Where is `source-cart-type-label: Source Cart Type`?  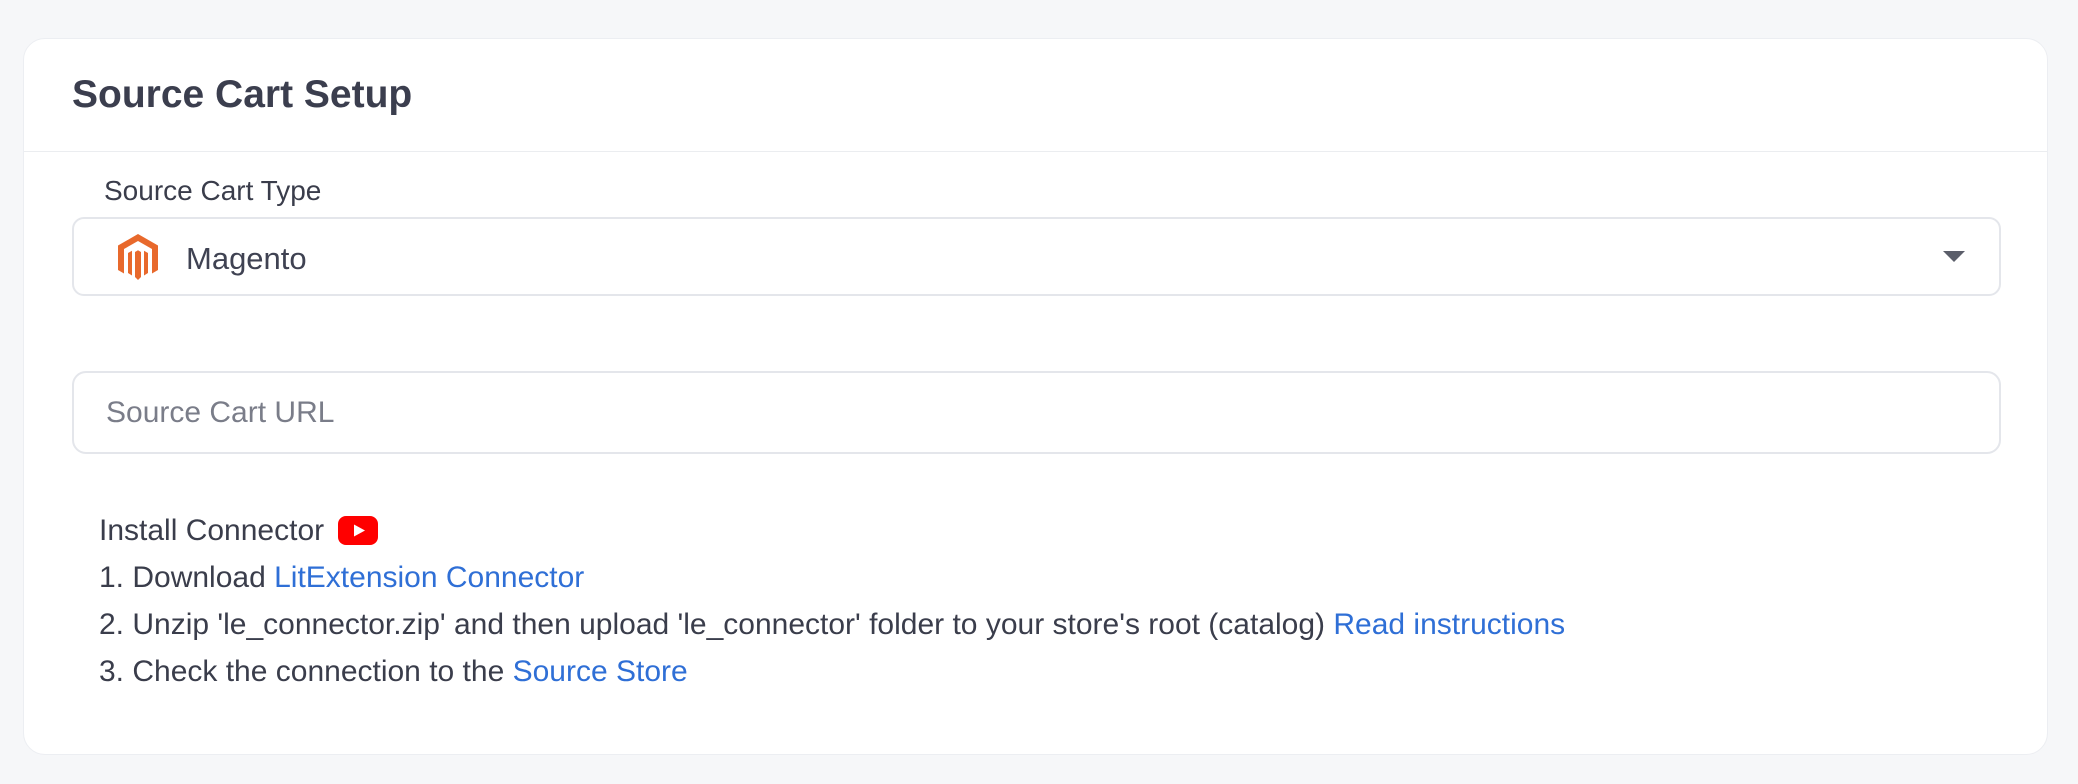 source-cart-type-label: Source Cart Type is located at coordinates (213, 190).